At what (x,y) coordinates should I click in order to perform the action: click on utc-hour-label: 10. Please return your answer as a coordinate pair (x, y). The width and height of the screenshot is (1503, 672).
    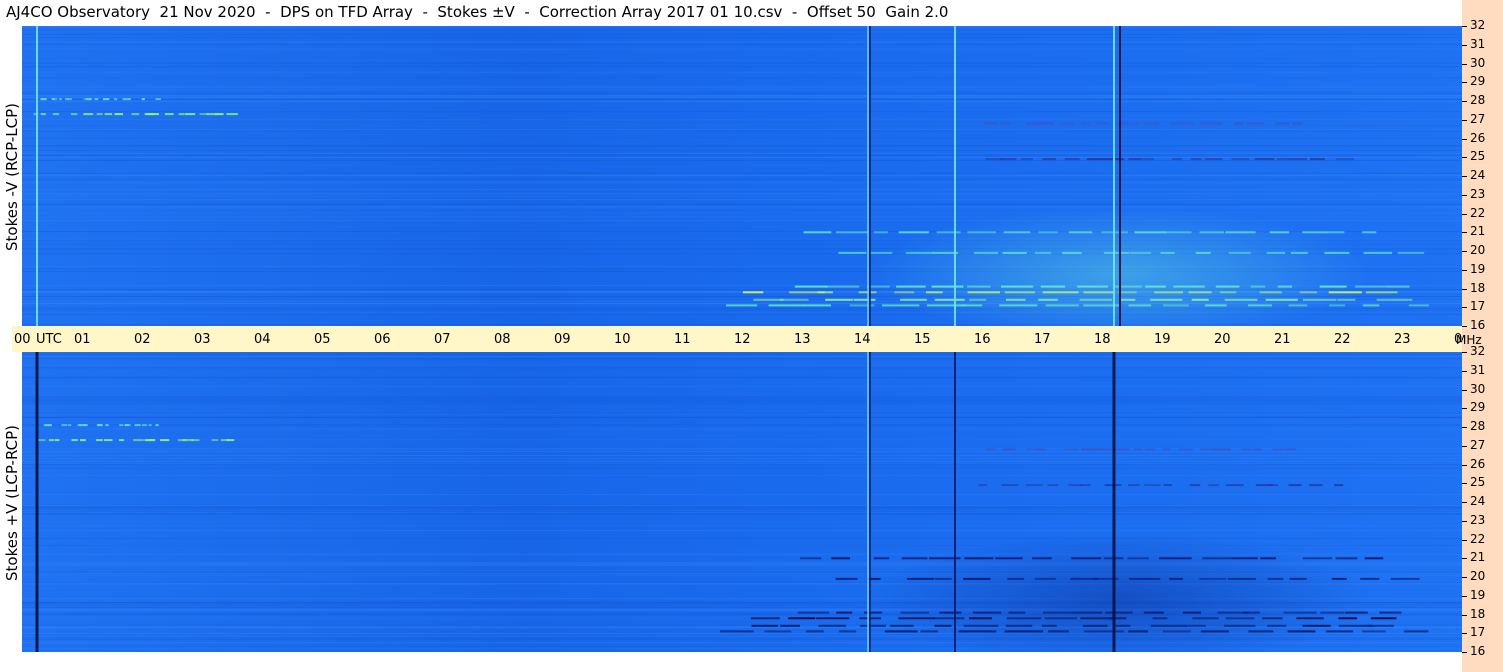
    Looking at the image, I should click on (622, 339).